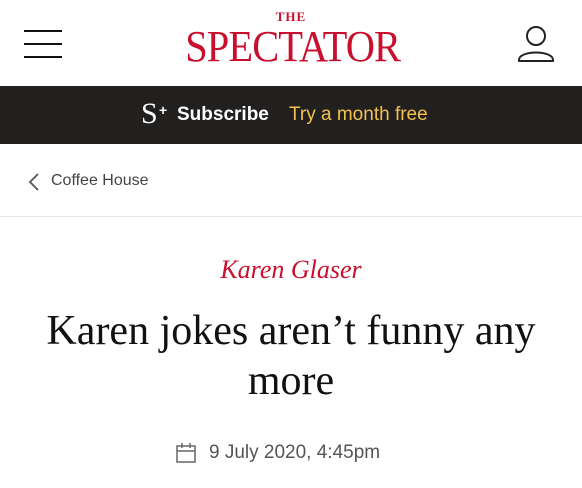  I want to click on subscribe-link: Subscribe, so click(223, 115).